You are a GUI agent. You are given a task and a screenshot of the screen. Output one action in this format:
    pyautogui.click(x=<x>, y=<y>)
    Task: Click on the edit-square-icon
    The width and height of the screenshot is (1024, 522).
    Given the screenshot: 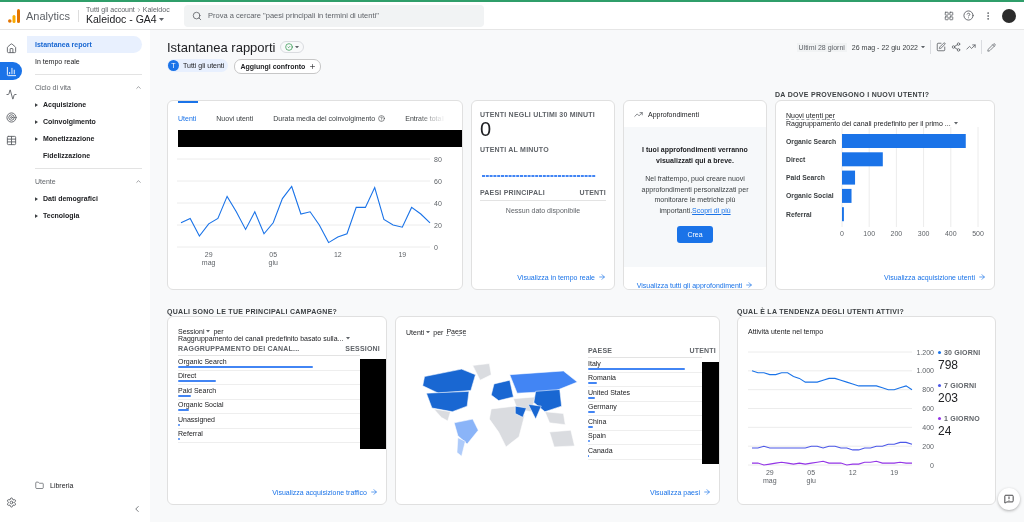 What is the action you would take?
    pyautogui.click(x=941, y=47)
    